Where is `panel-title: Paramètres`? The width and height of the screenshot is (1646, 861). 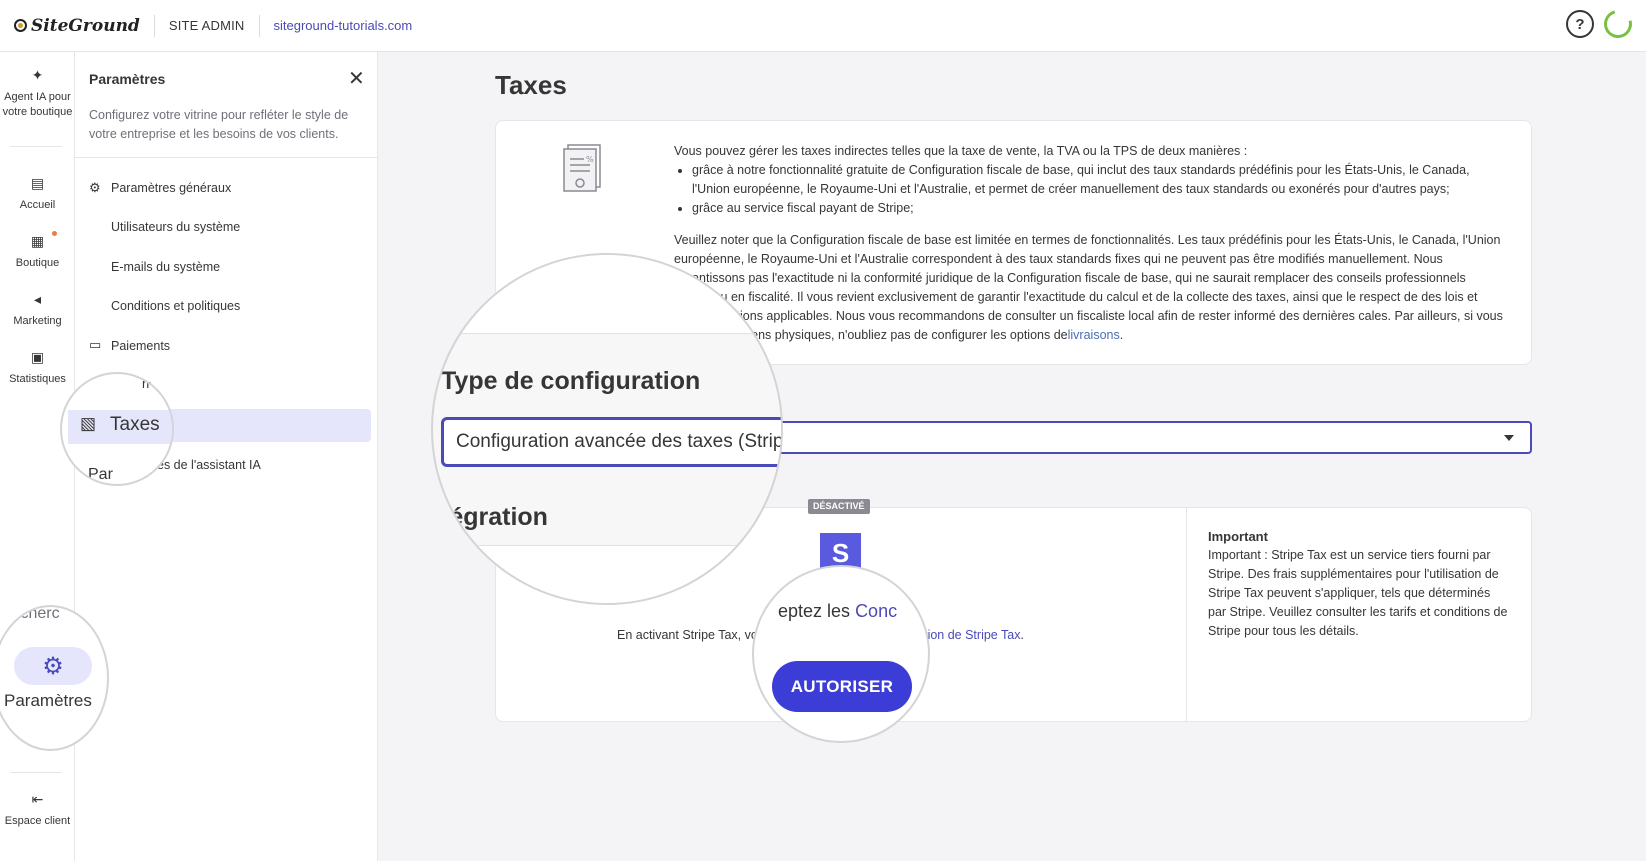
panel-title: Paramètres is located at coordinates (127, 79).